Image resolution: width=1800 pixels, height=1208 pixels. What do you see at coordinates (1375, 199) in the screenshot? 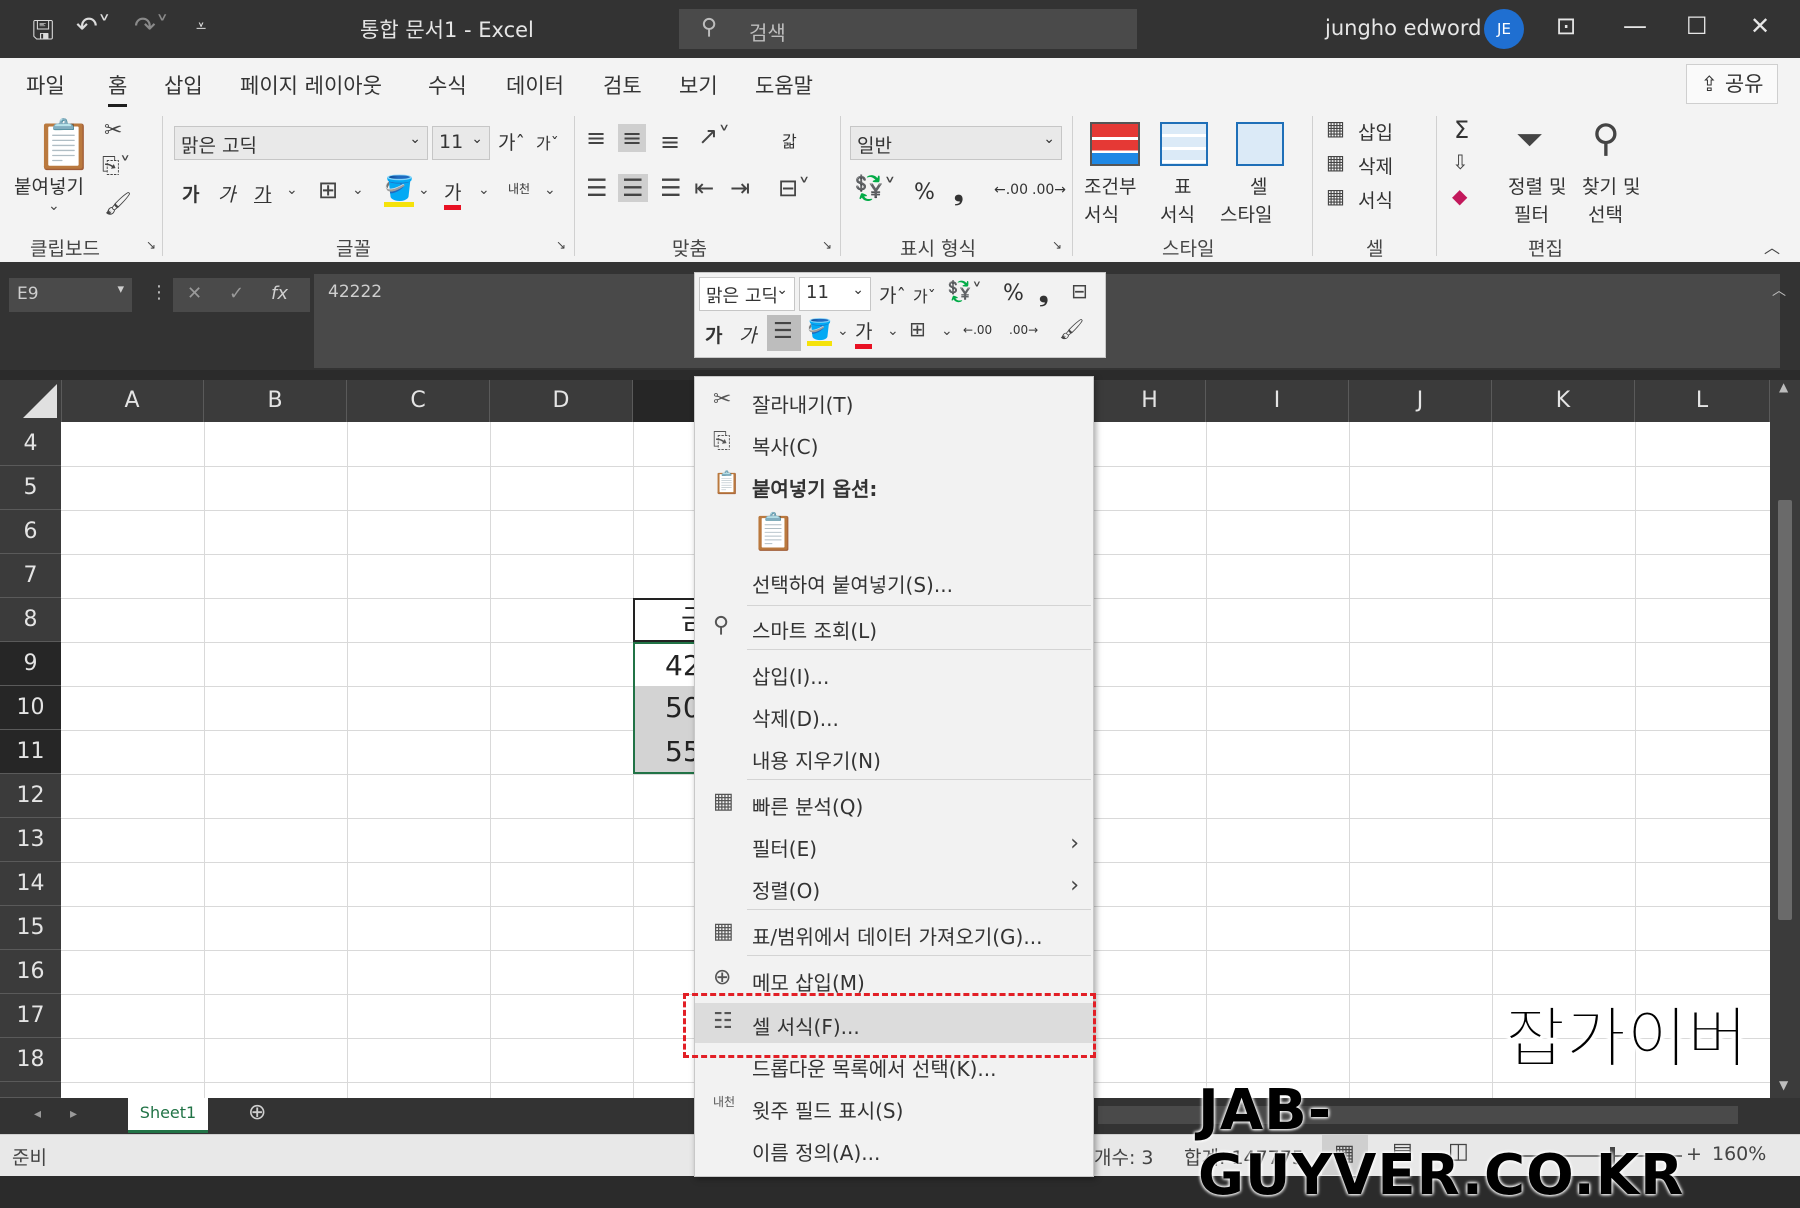
I see `format-cells-label: 서식` at bounding box center [1375, 199].